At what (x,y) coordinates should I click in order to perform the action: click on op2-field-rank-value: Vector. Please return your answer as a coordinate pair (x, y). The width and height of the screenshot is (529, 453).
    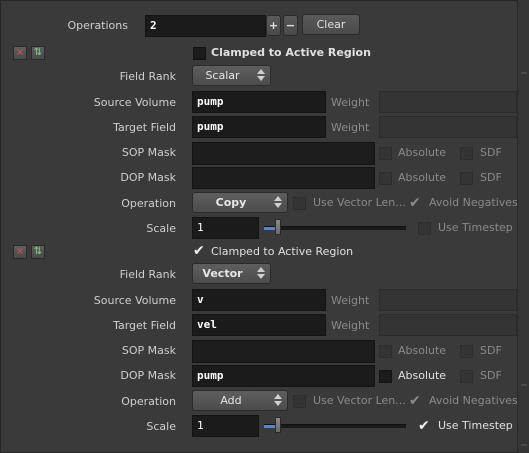
    Looking at the image, I should click on (222, 273).